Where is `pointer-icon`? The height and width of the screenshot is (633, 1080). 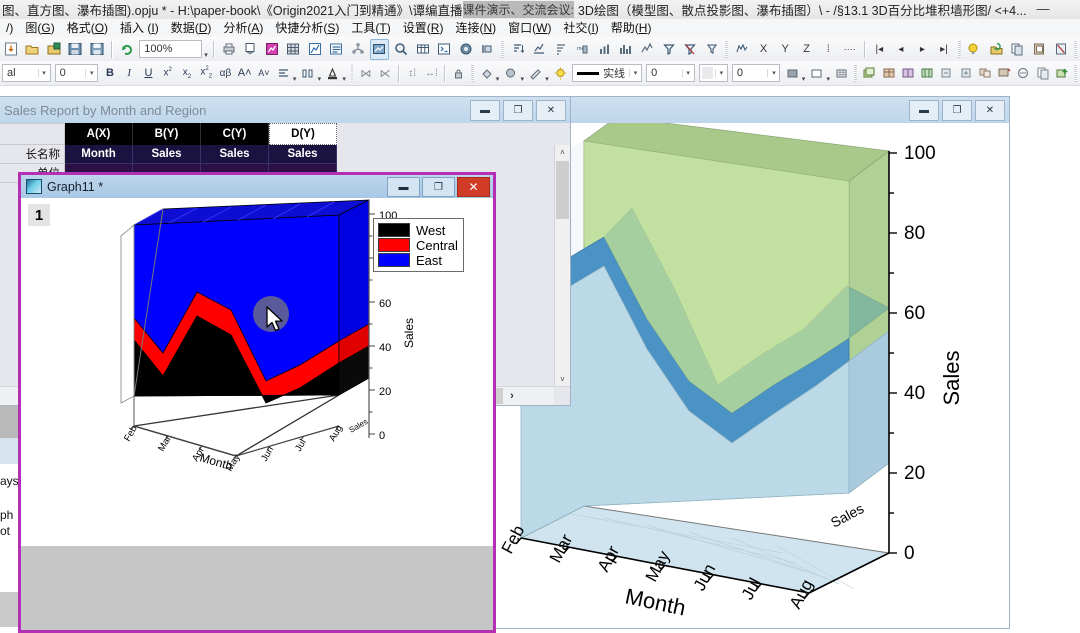
pointer-icon is located at coordinates (742, 49).